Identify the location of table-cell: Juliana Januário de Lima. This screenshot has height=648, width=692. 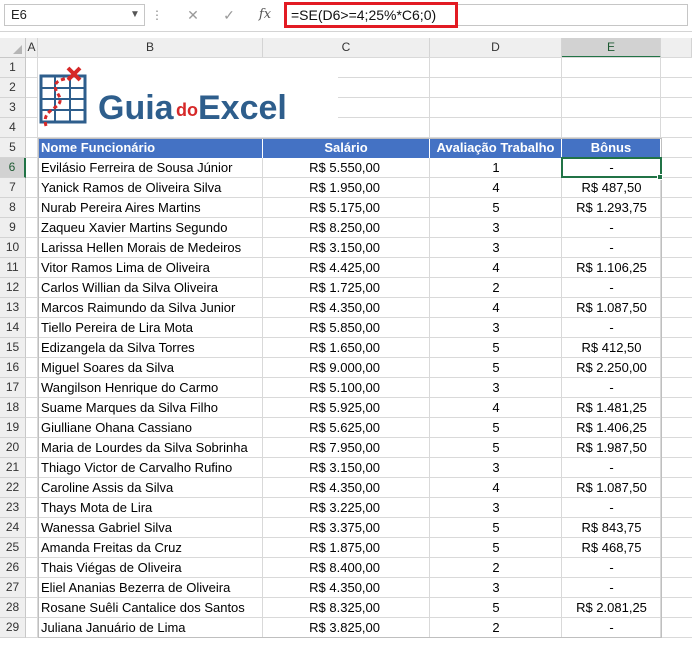
(150, 627).